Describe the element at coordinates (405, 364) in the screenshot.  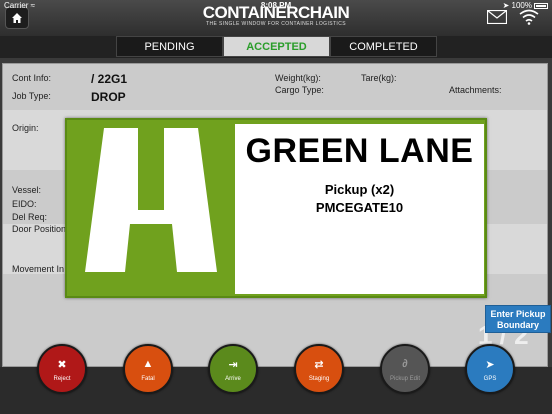
I see `paperclip-icon: ∂` at that location.